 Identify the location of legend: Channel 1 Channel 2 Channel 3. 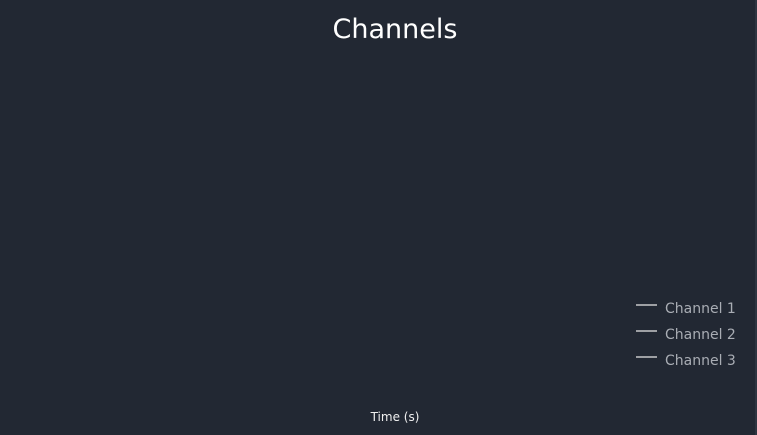
(686, 335).